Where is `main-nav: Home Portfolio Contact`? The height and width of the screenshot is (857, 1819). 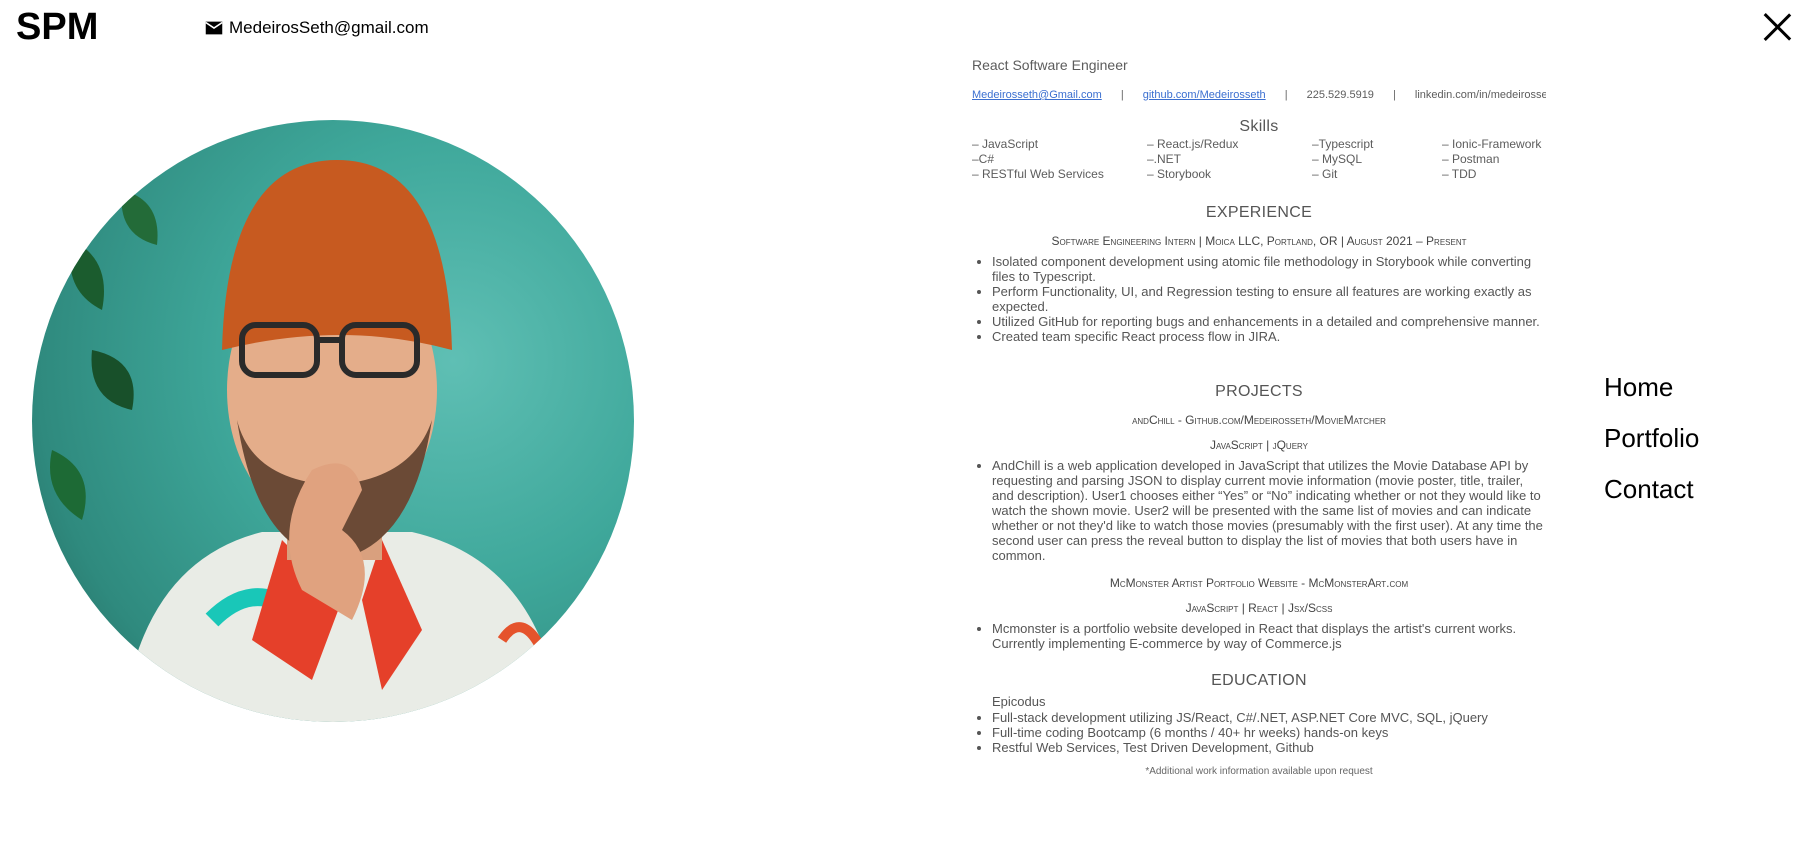 main-nav: Home Portfolio Contact is located at coordinates (1651, 448).